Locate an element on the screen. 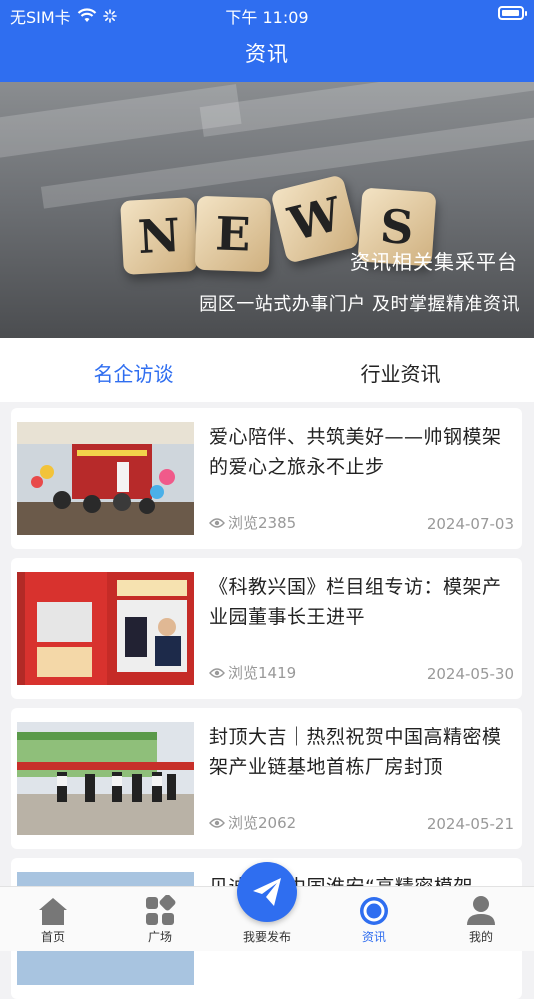 This screenshot has width=534, height=999. status-bar: 无SIM卡 下午 11:09 is located at coordinates (267, 14).